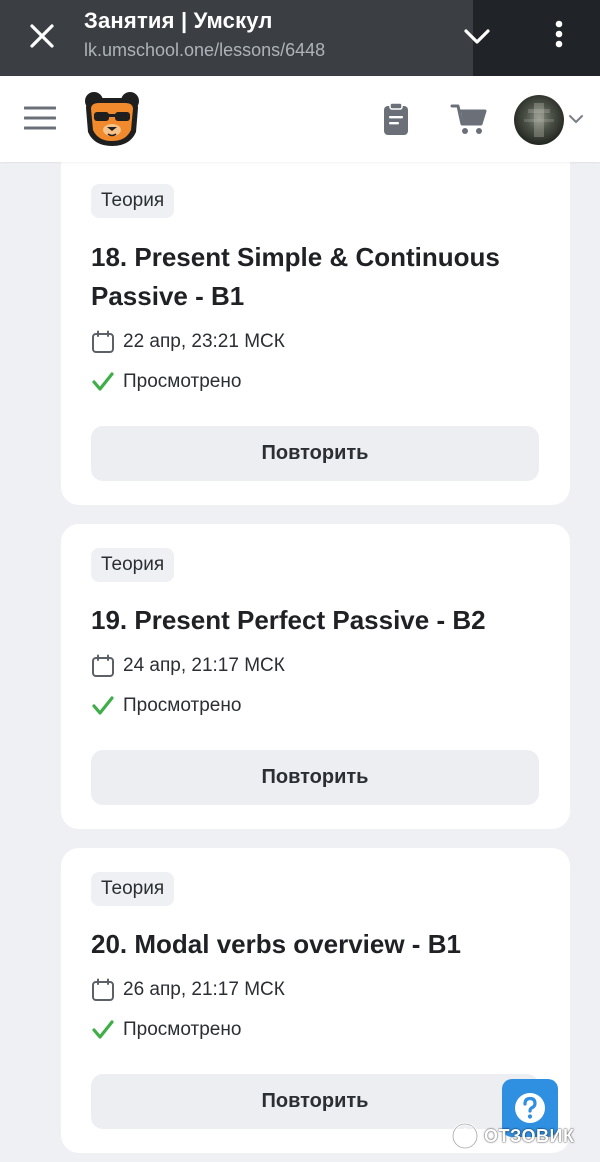 This screenshot has height=1162, width=600. What do you see at coordinates (204, 50) in the screenshot?
I see `page-url: lk.umschool.one/lessons/6448` at bounding box center [204, 50].